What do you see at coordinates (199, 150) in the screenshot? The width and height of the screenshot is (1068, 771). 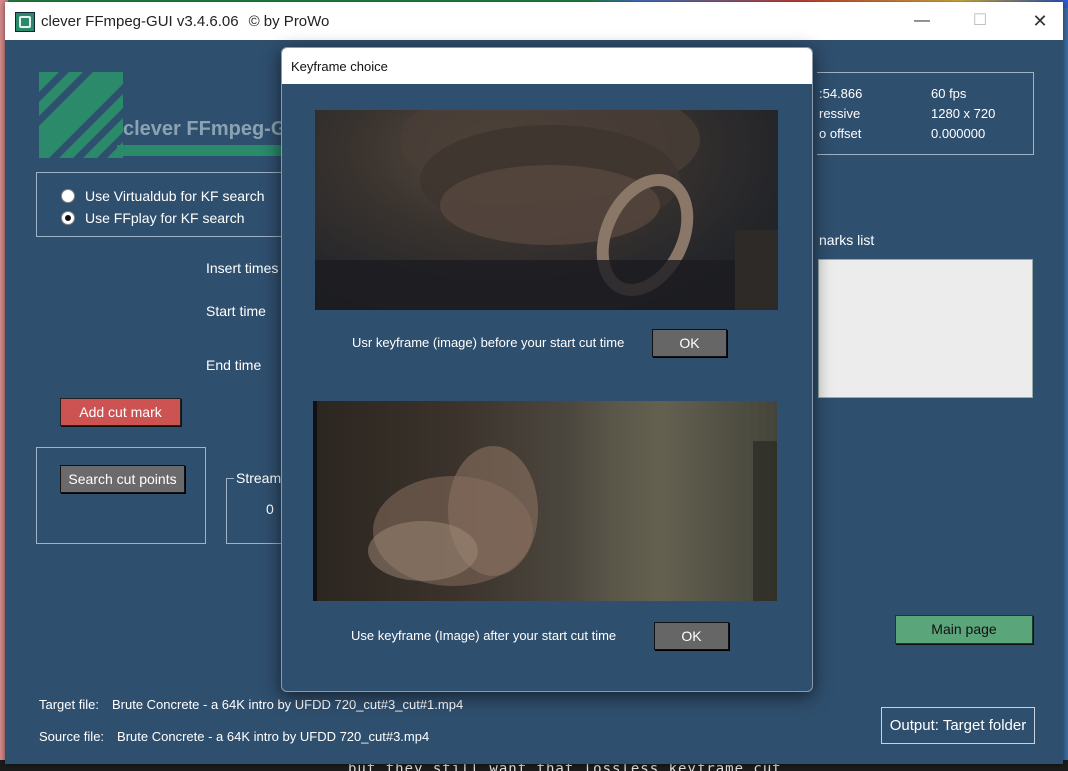 I see `logo-underline` at bounding box center [199, 150].